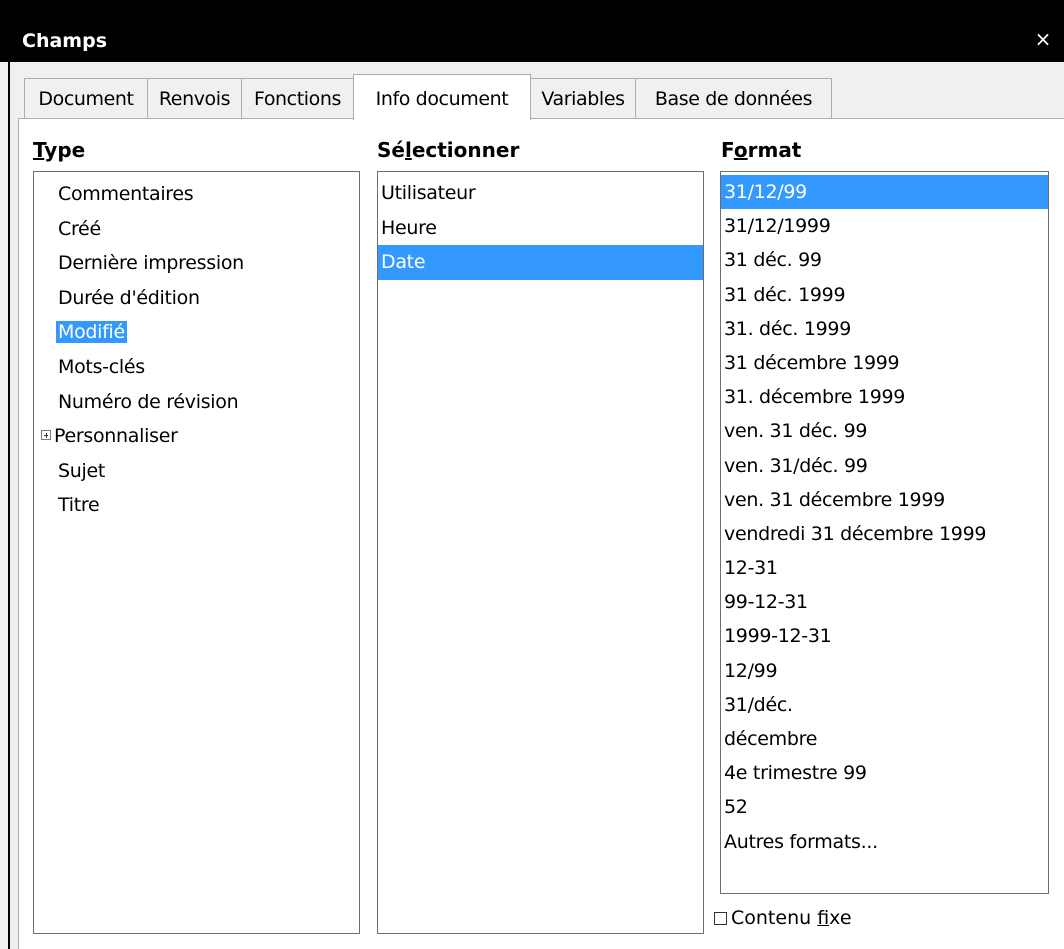 The width and height of the screenshot is (1064, 949). I want to click on select-heading-mnemonic: l, so click(408, 150).